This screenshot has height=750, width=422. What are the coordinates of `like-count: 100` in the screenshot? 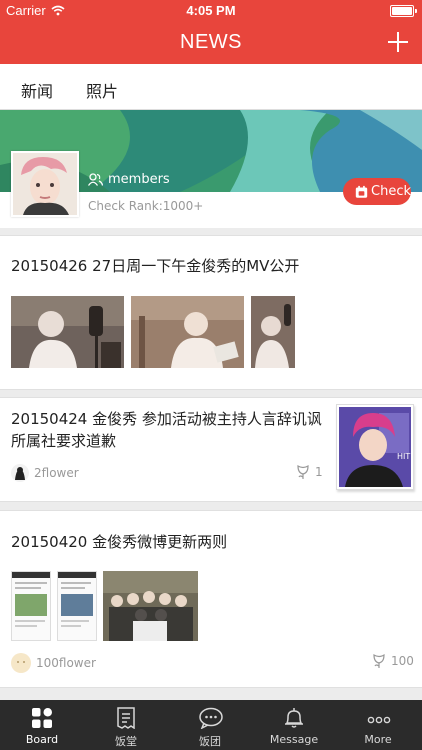 It's located at (393, 661).